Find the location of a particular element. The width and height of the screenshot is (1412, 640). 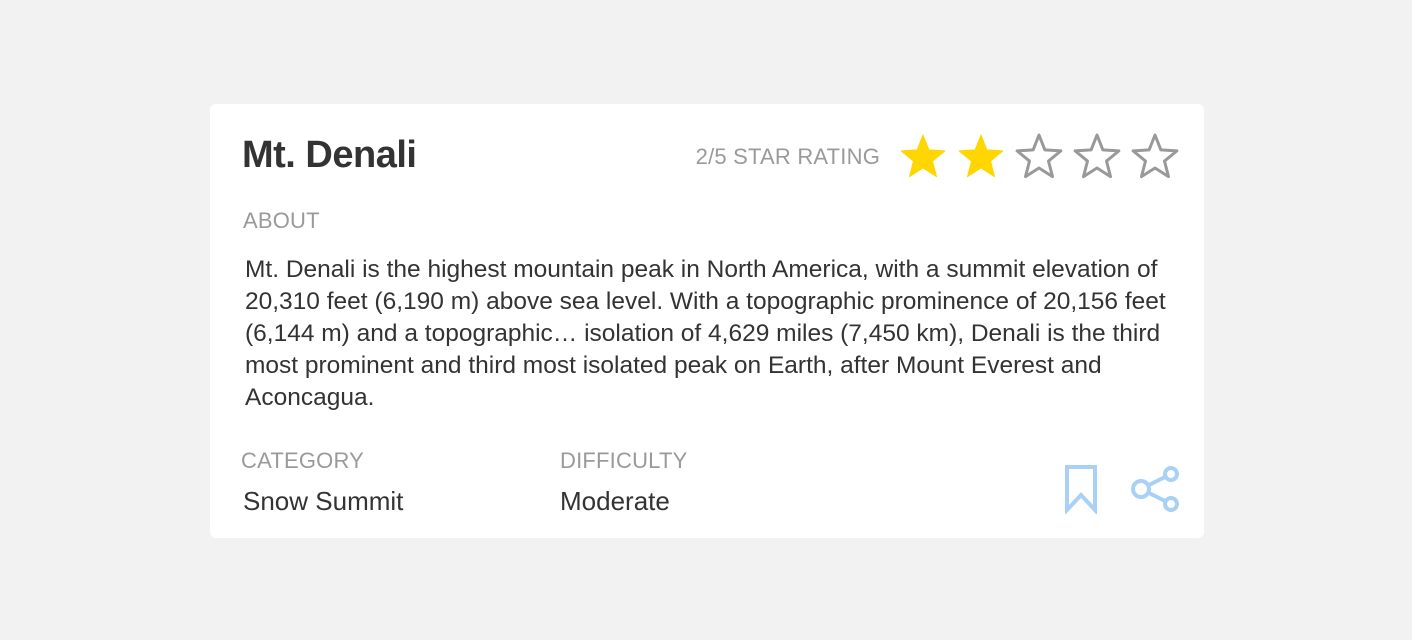

card-title: Mt. Denali is located at coordinates (329, 155).